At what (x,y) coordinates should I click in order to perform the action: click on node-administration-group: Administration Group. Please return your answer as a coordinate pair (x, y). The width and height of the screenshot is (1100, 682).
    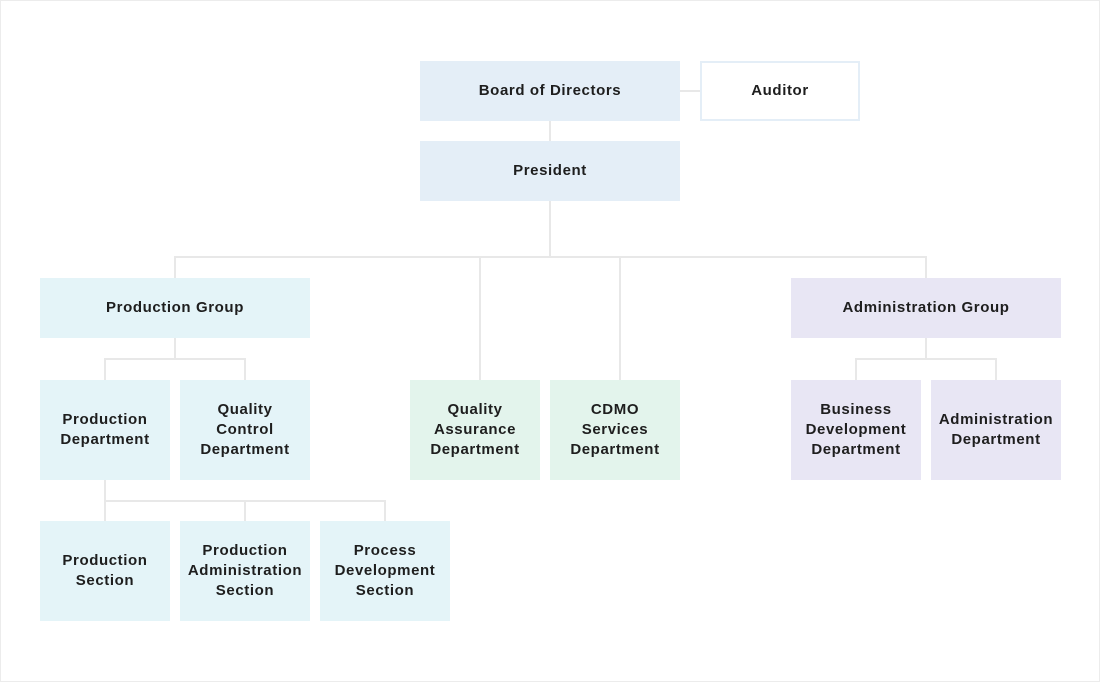
    Looking at the image, I should click on (926, 308).